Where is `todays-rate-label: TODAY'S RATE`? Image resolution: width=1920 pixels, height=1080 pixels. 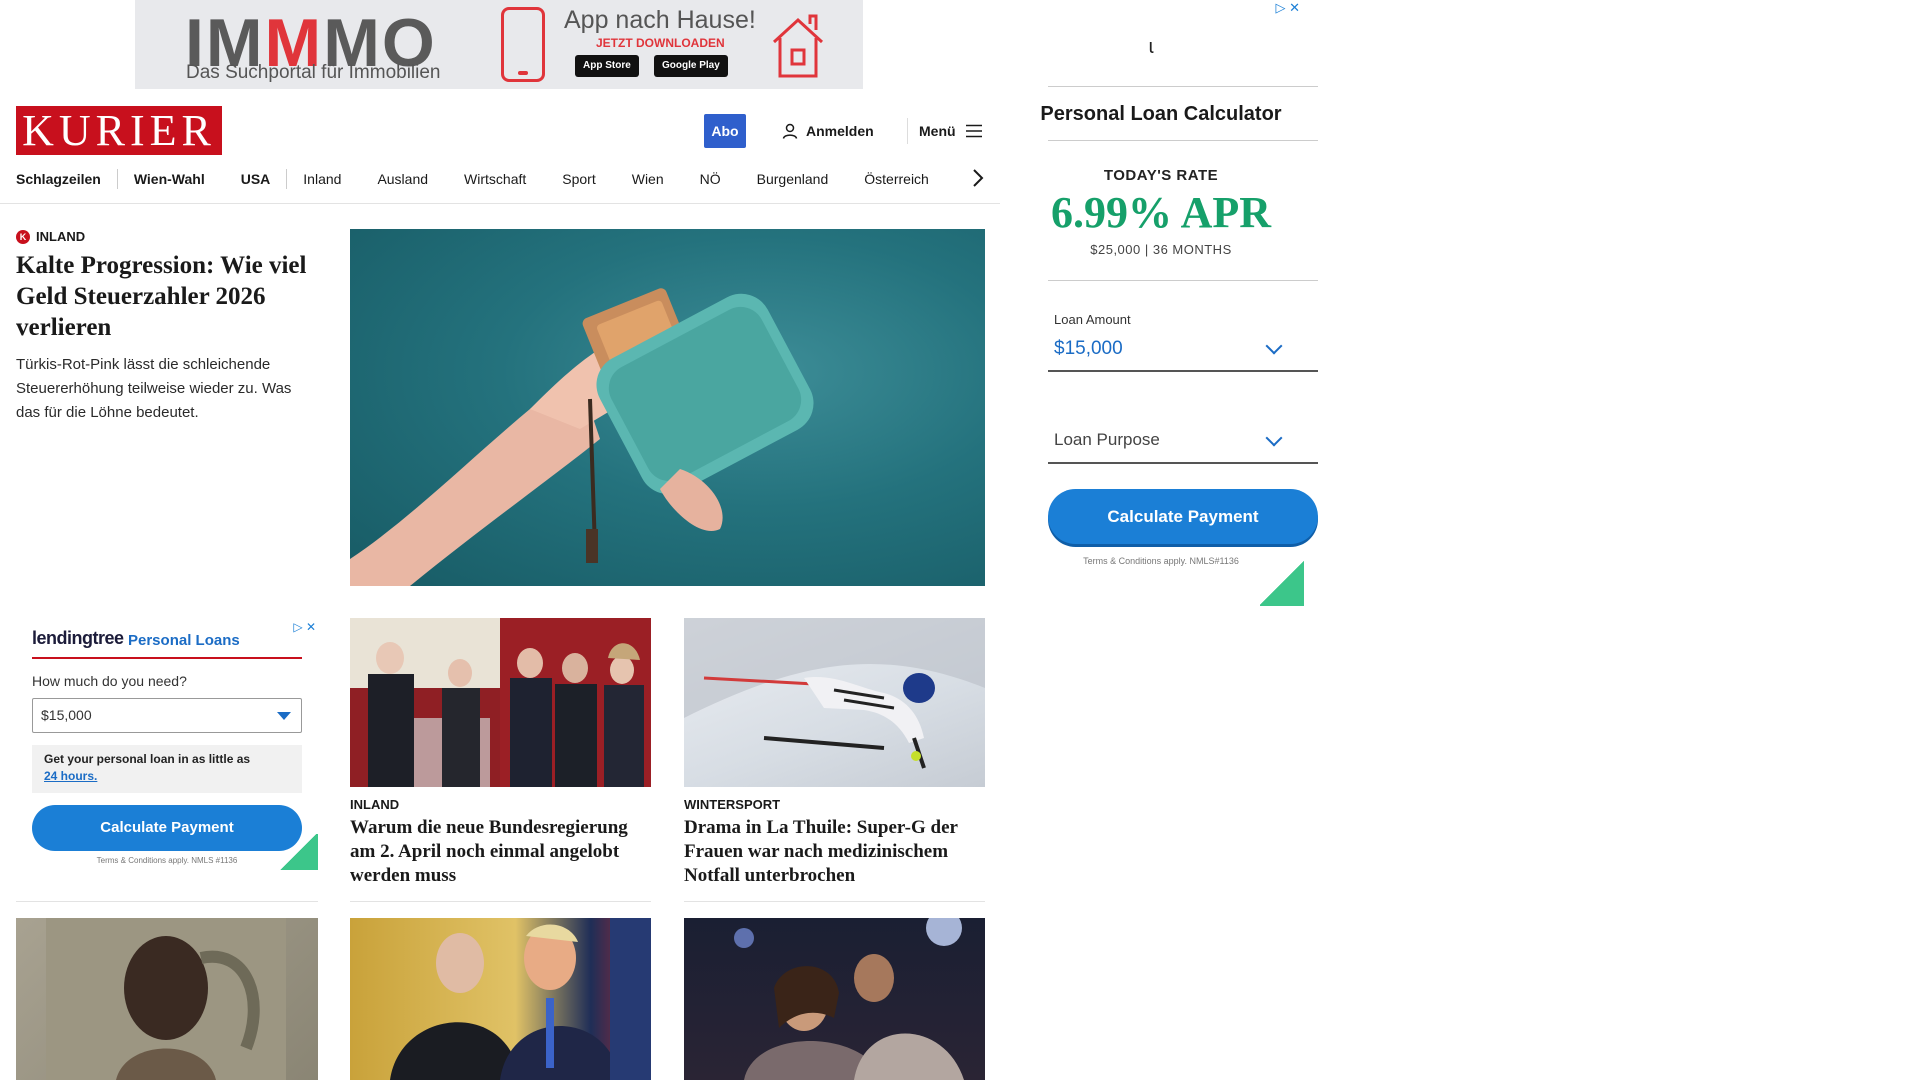
todays-rate-label: TODAY'S RATE is located at coordinates (1161, 175).